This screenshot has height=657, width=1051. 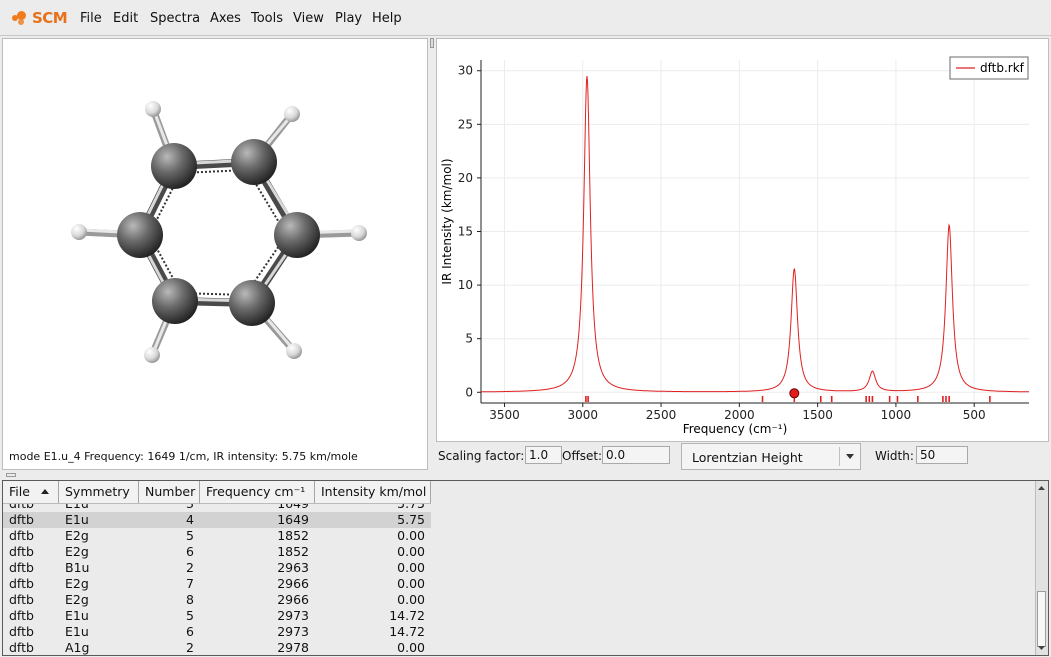 I want to click on table-cell-freq: 1852, so click(x=293, y=551).